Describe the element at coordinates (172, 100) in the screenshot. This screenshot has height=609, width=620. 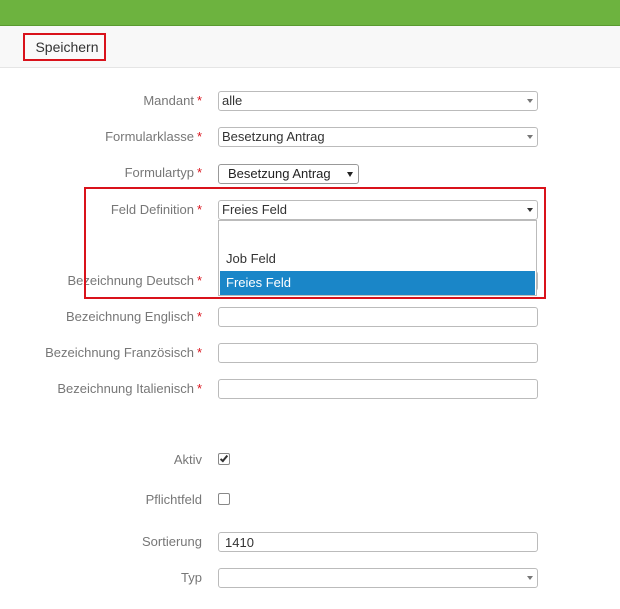
I see `mandant-label: Mandant *` at that location.